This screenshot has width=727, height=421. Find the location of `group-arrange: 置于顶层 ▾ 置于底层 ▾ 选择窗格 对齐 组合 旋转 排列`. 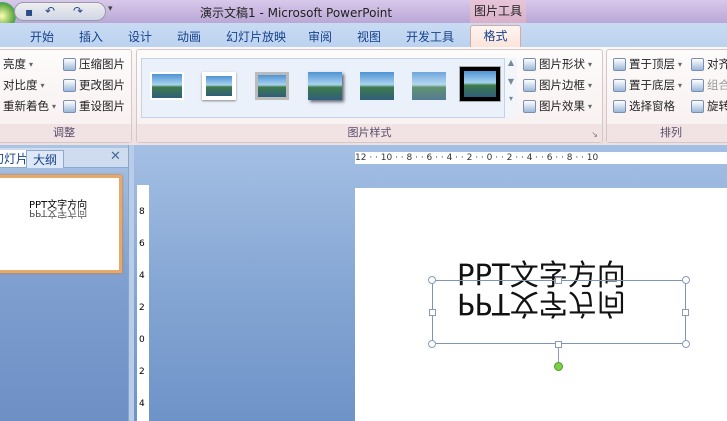

group-arrange: 置于顶层 ▾ 置于底层 ▾ 选择窗格 对齐 组合 旋转 排列 is located at coordinates (666, 96).